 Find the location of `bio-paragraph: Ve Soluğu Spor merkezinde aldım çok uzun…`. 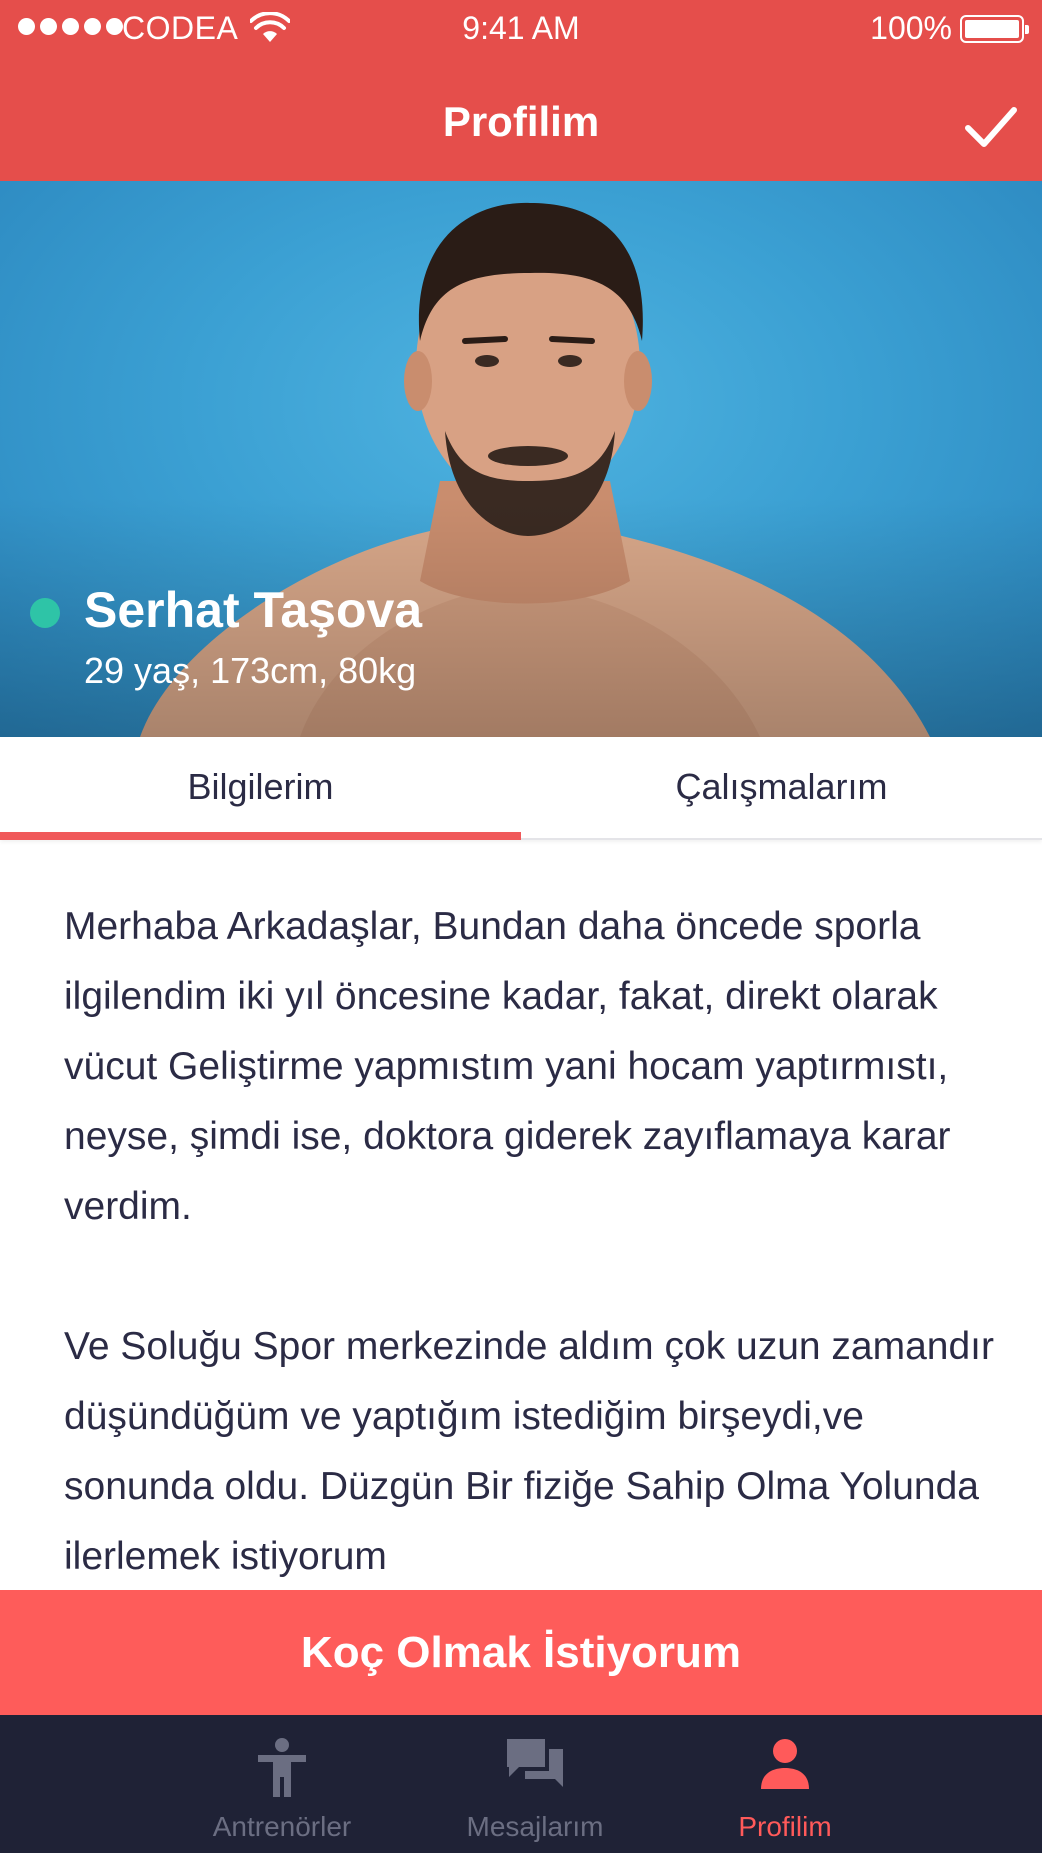

bio-paragraph: Ve Soluğu Spor merkezinde aldım çok uzun… is located at coordinates (529, 1451).